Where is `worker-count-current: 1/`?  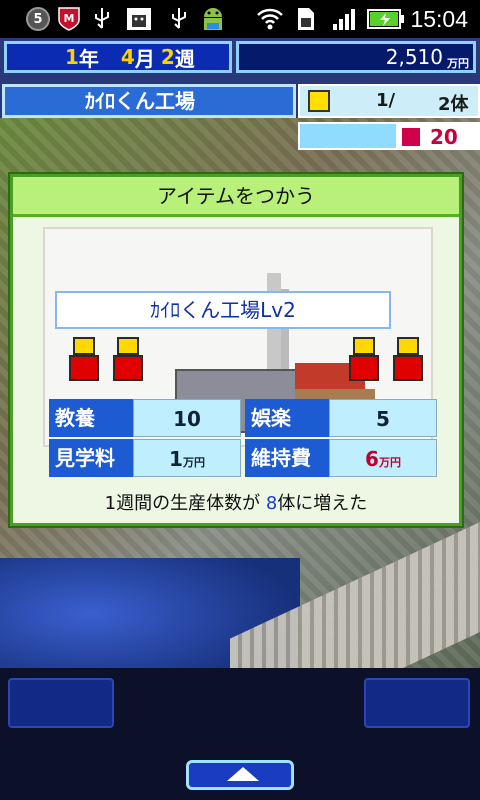
worker-count-current: 1/ is located at coordinates (386, 100).